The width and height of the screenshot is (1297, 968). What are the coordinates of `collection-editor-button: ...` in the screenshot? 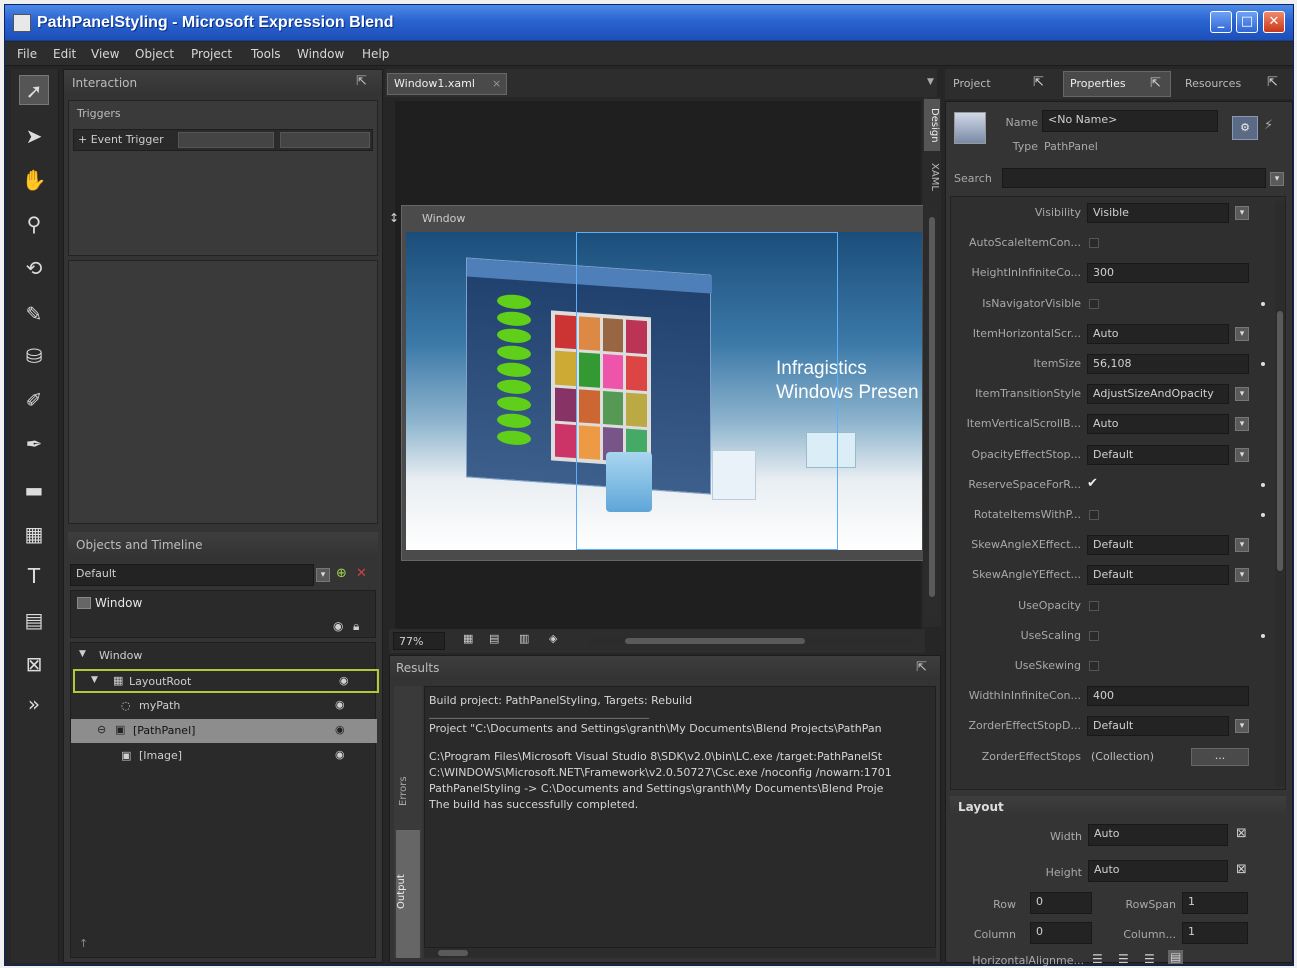 It's located at (1220, 756).